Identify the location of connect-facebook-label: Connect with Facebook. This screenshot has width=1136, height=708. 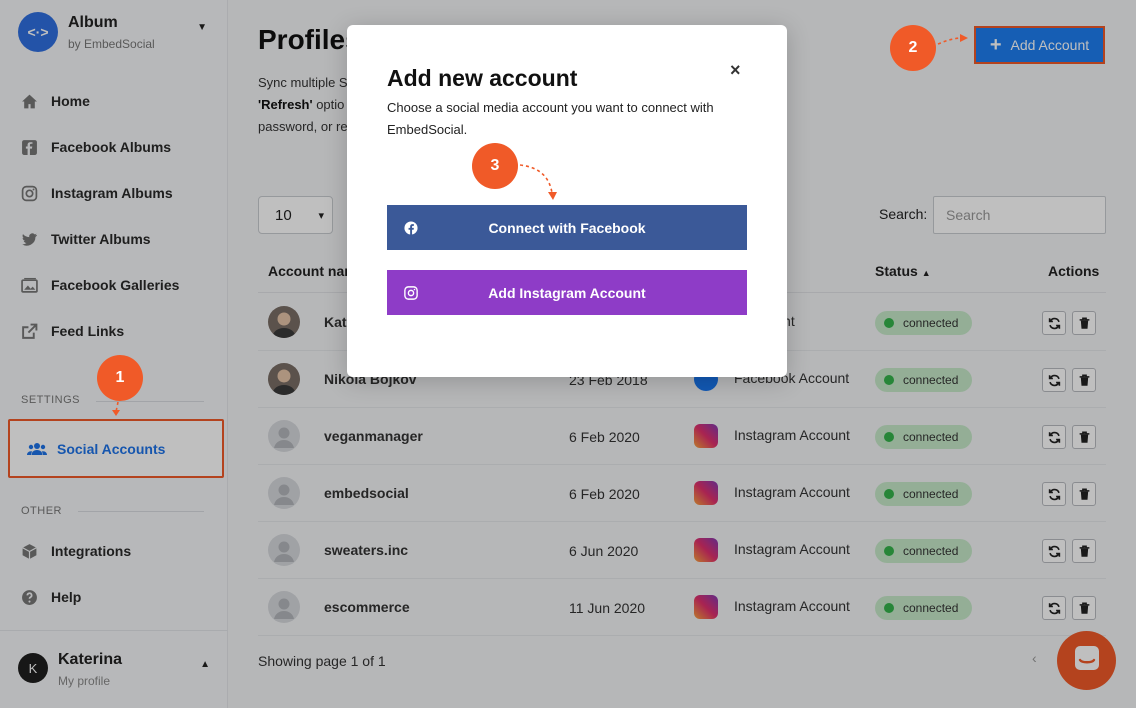
(567, 227).